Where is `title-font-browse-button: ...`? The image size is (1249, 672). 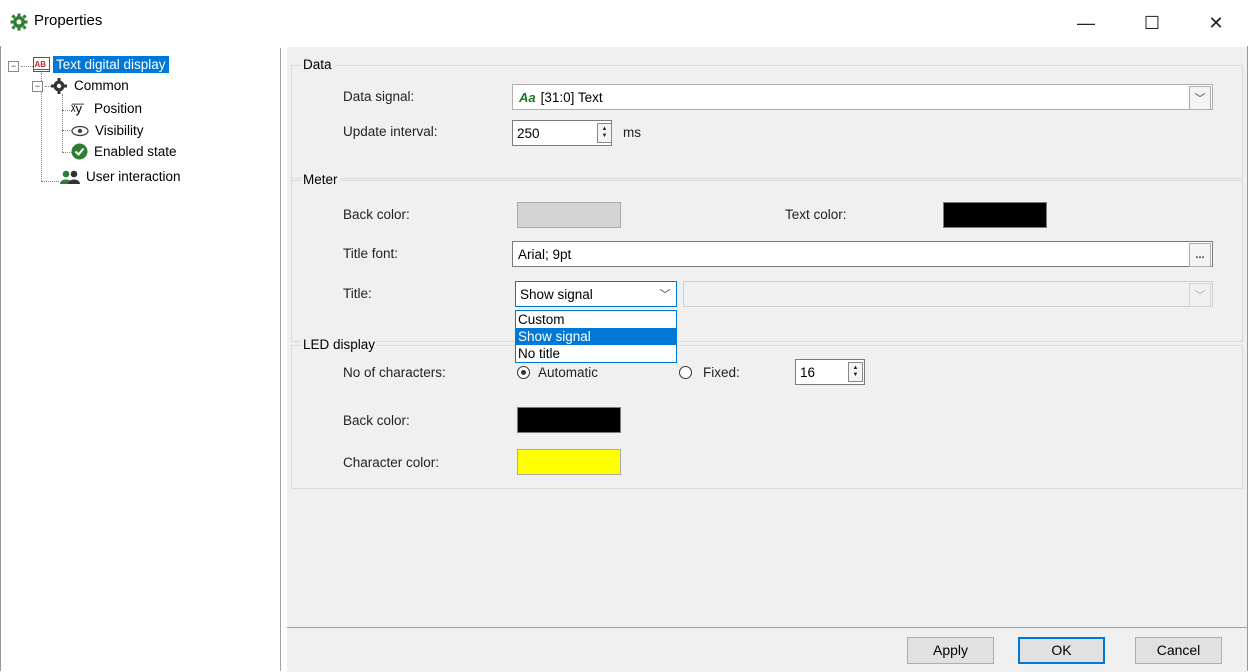 title-font-browse-button: ... is located at coordinates (1200, 255).